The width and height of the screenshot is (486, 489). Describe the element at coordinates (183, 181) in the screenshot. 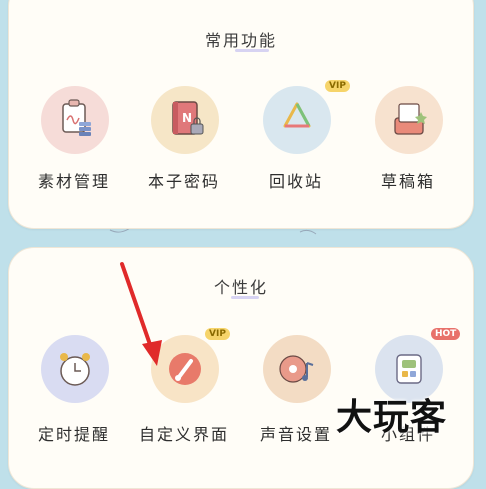

I see `item-label: 本子密码` at that location.